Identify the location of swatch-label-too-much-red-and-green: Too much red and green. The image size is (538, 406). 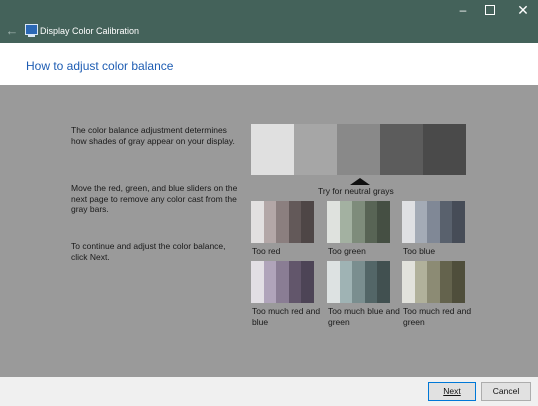
(437, 316).